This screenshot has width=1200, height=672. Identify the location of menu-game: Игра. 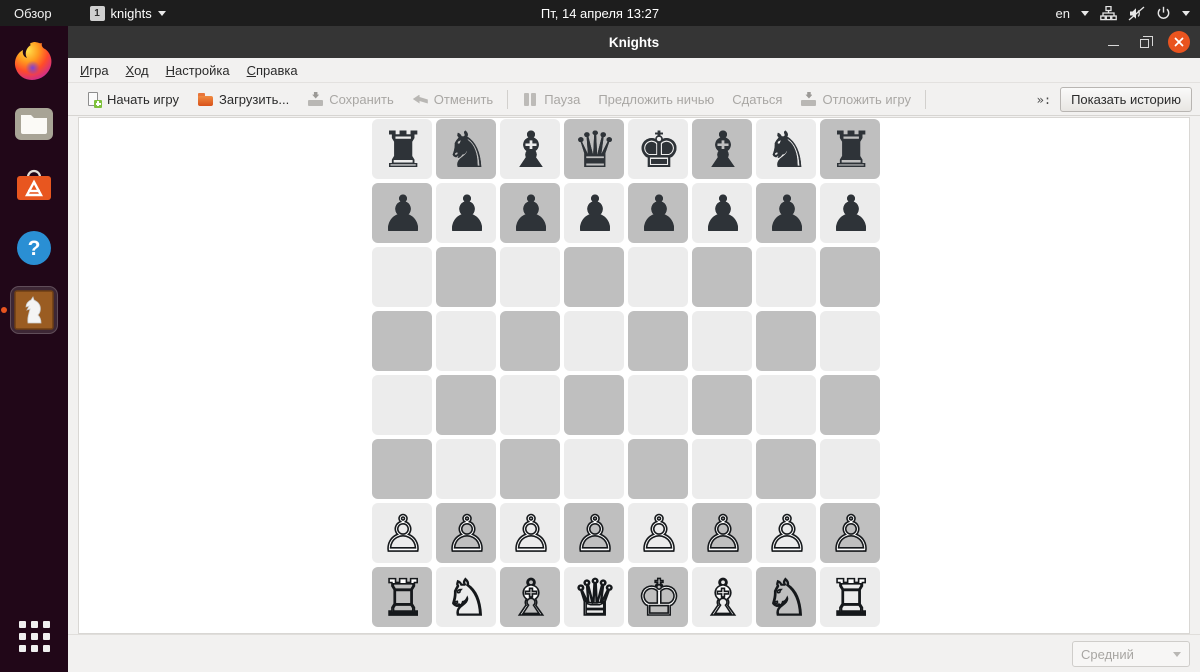
(94, 70).